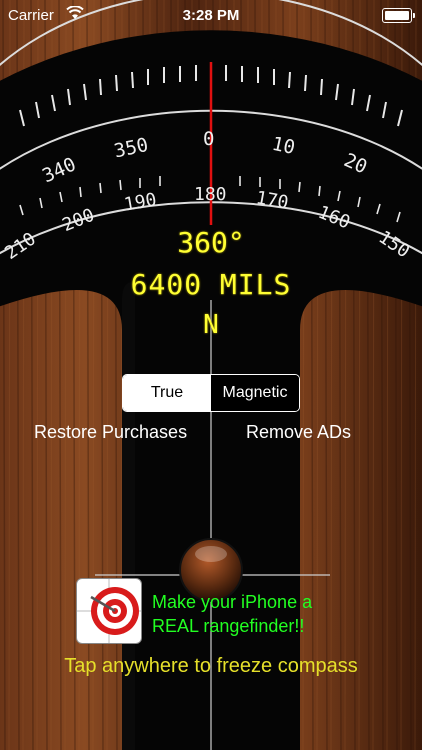 This screenshot has height=750, width=422. I want to click on cardinal-readout: N, so click(211, 325).